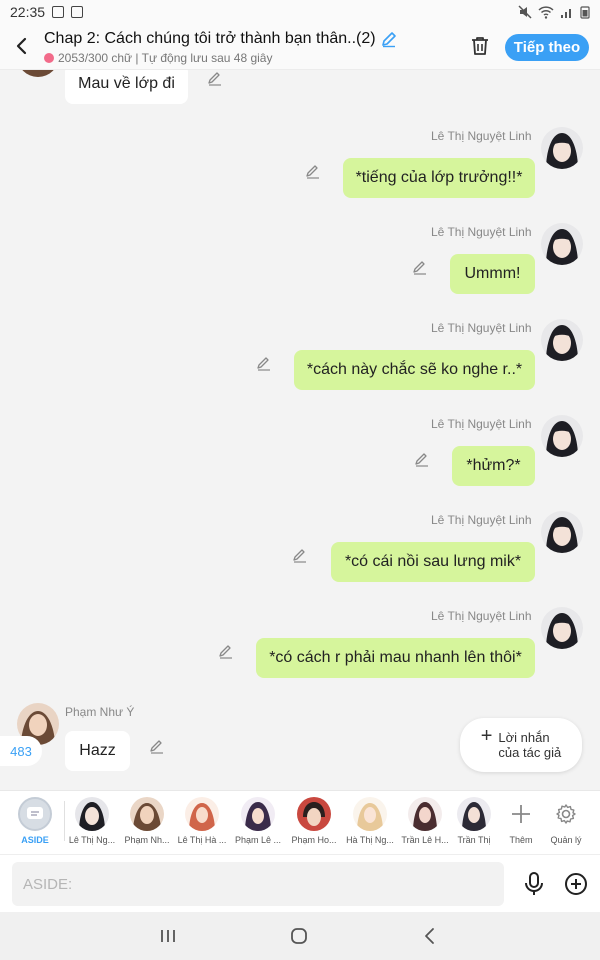  I want to click on aside-icon, so click(35, 814).